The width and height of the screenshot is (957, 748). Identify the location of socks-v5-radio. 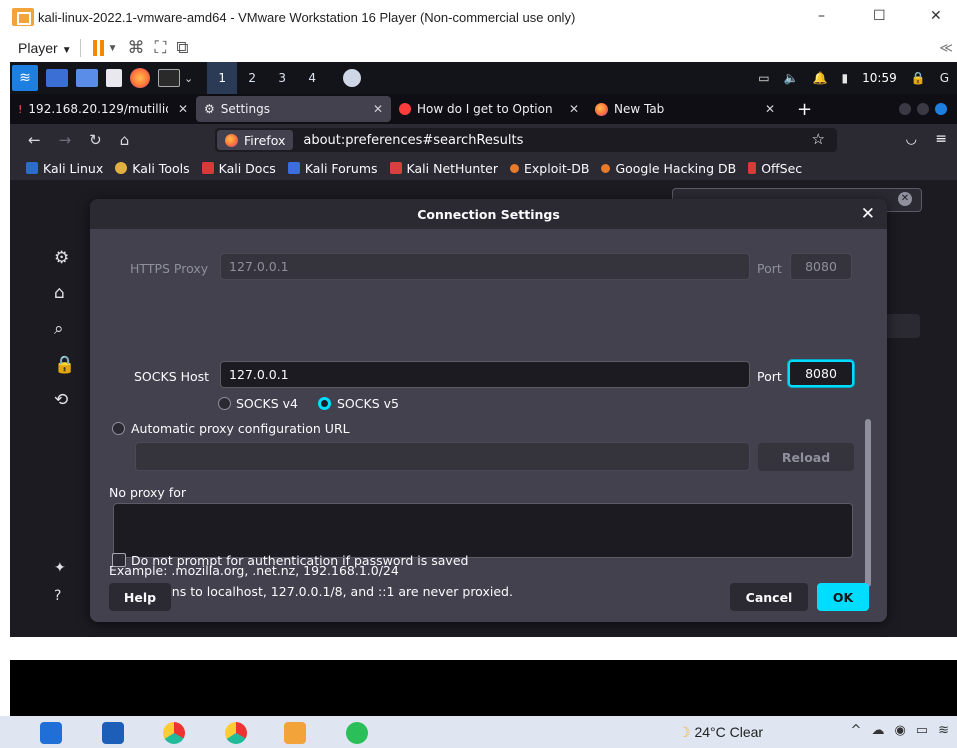
(324, 403).